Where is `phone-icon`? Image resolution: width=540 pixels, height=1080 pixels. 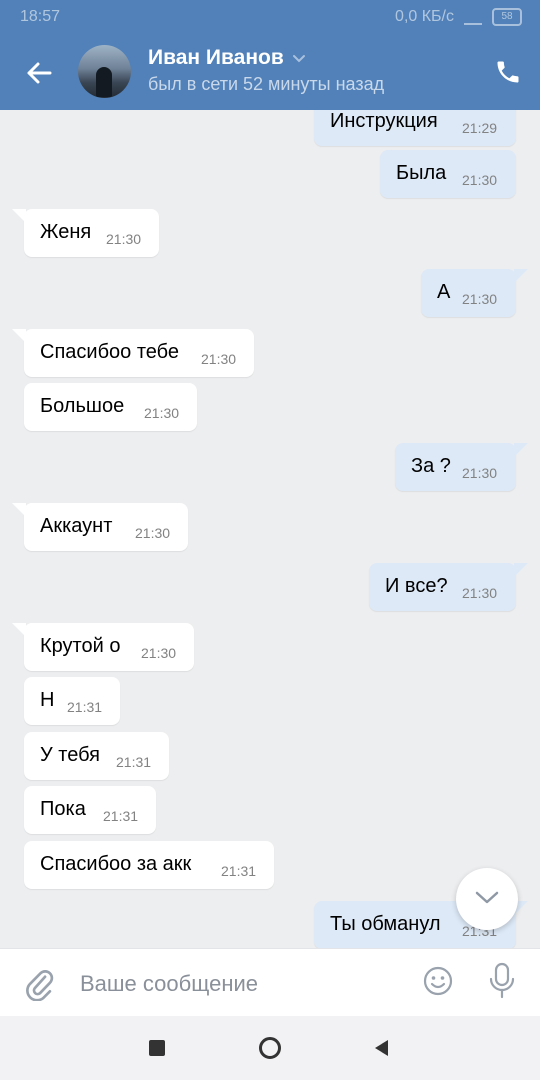 phone-icon is located at coordinates (508, 72).